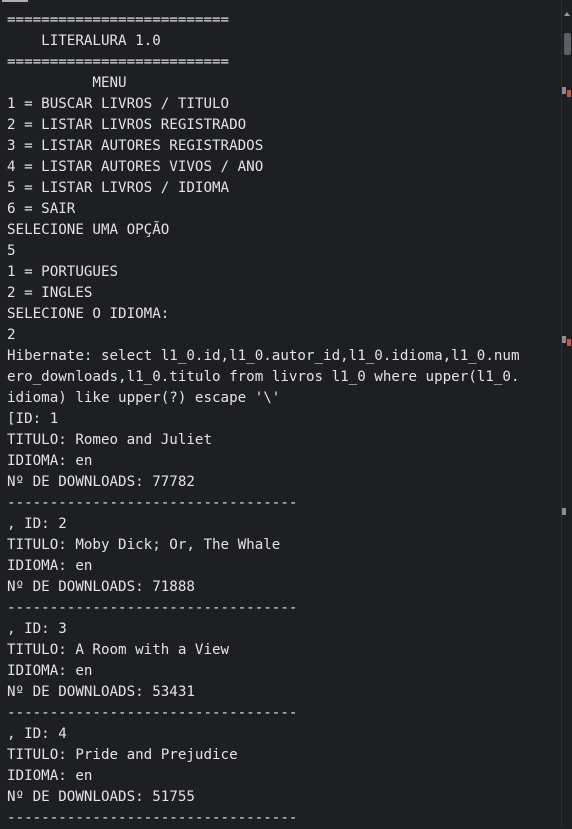  What do you see at coordinates (41, 209) in the screenshot?
I see `console-line: 6 = SAIR` at bounding box center [41, 209].